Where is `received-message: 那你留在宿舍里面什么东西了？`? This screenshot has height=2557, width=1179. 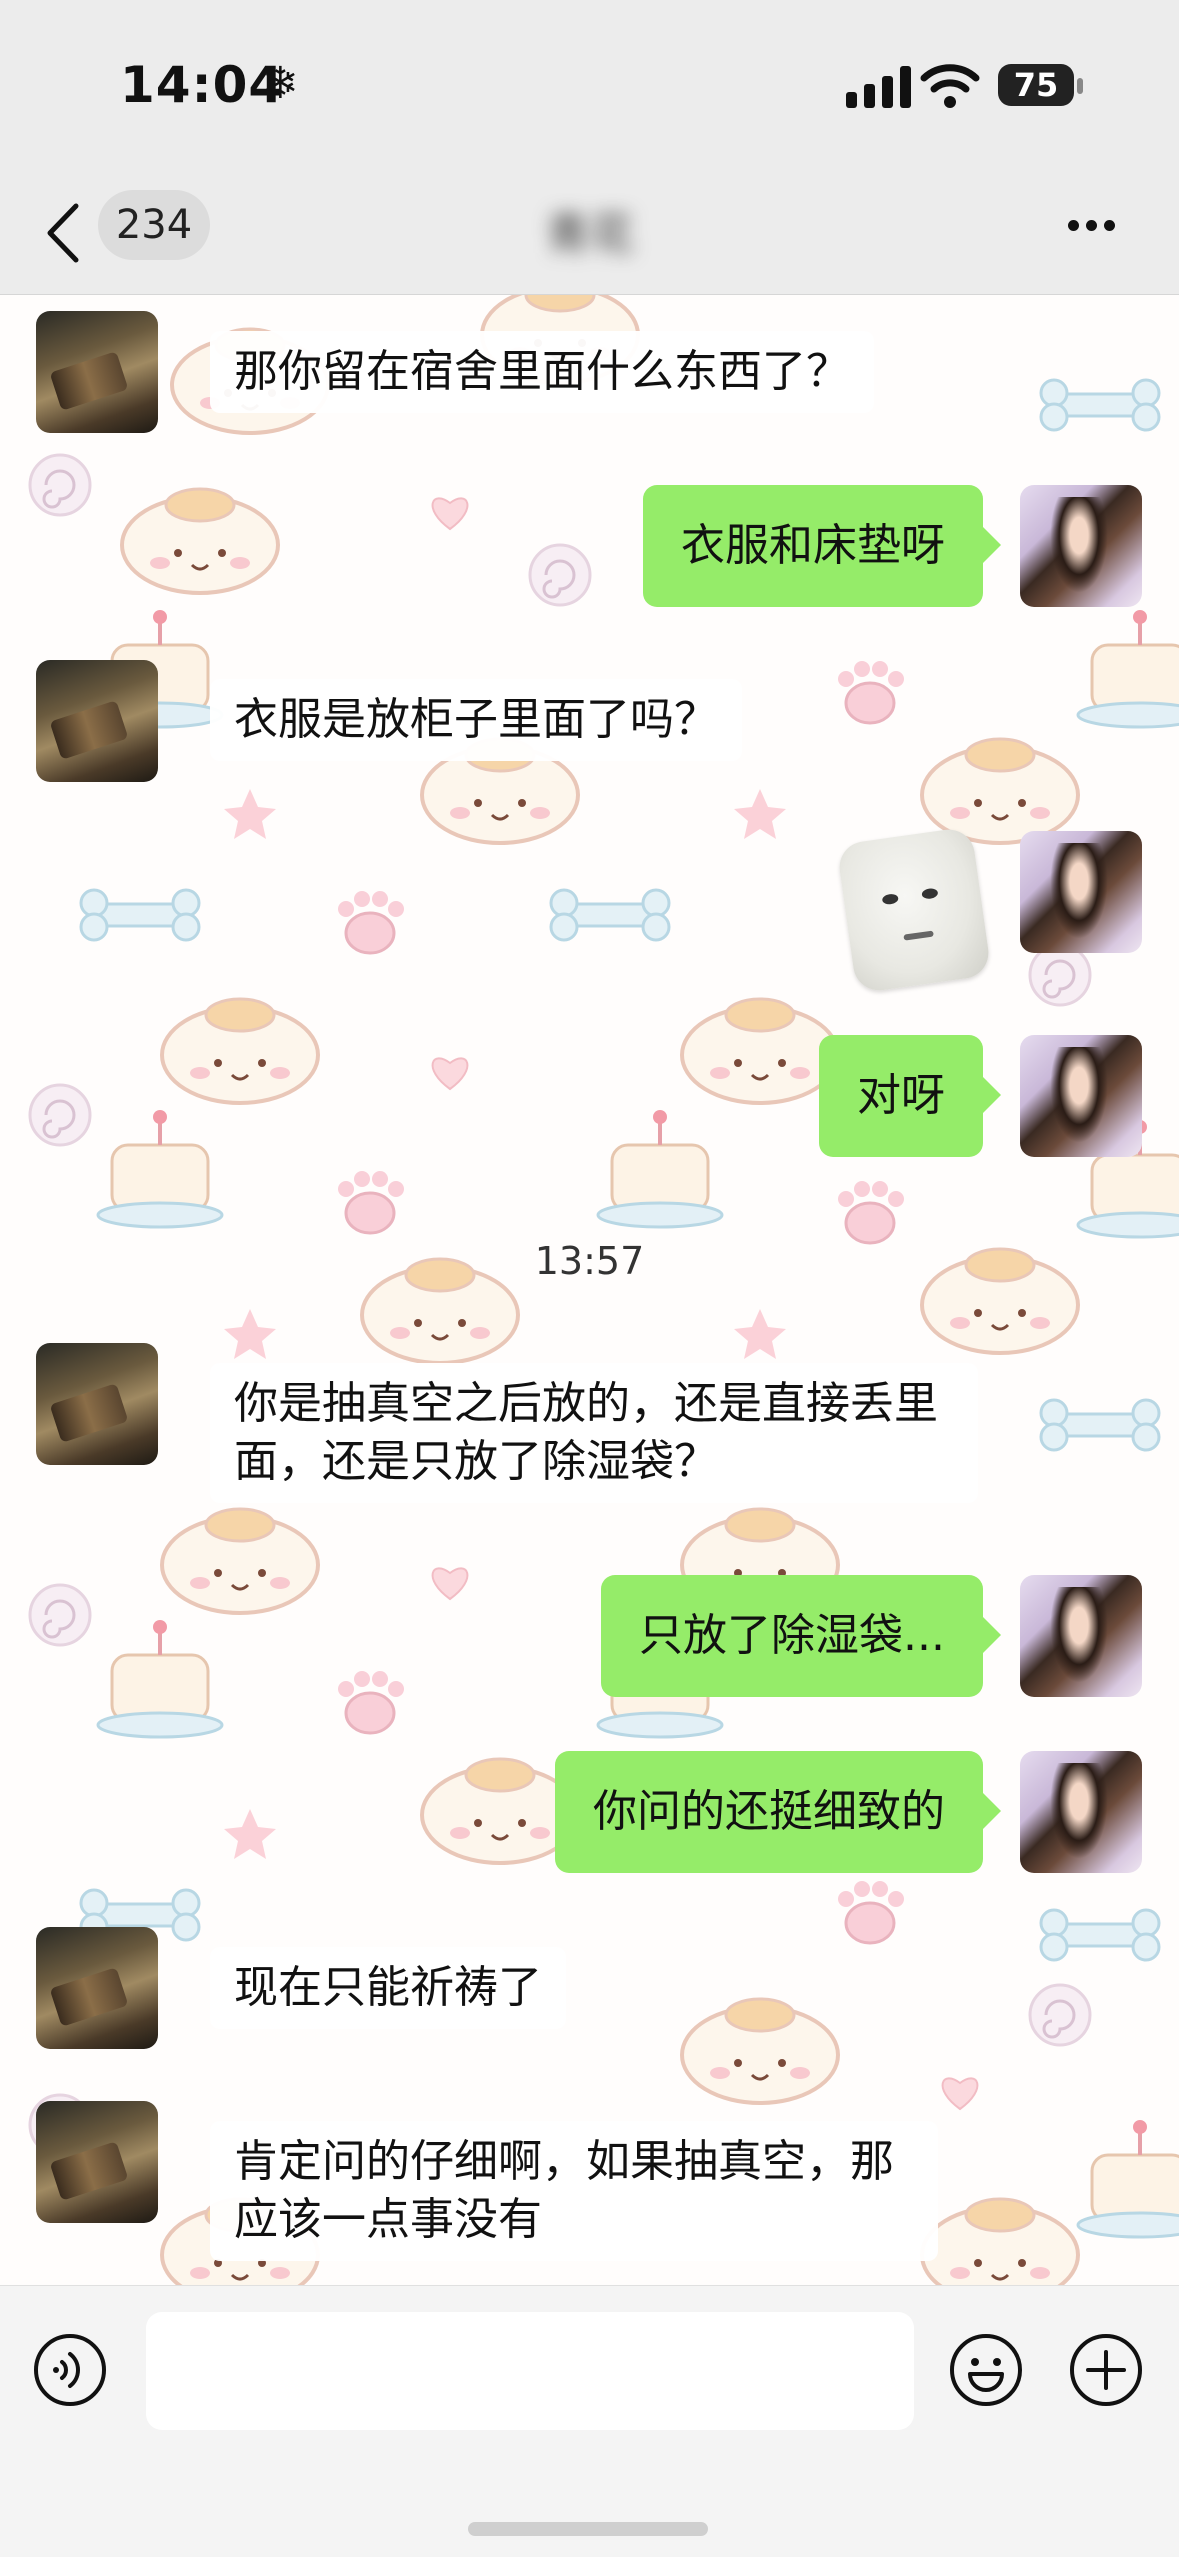 received-message: 那你留在宿舍里面什么东西了？ is located at coordinates (542, 372).